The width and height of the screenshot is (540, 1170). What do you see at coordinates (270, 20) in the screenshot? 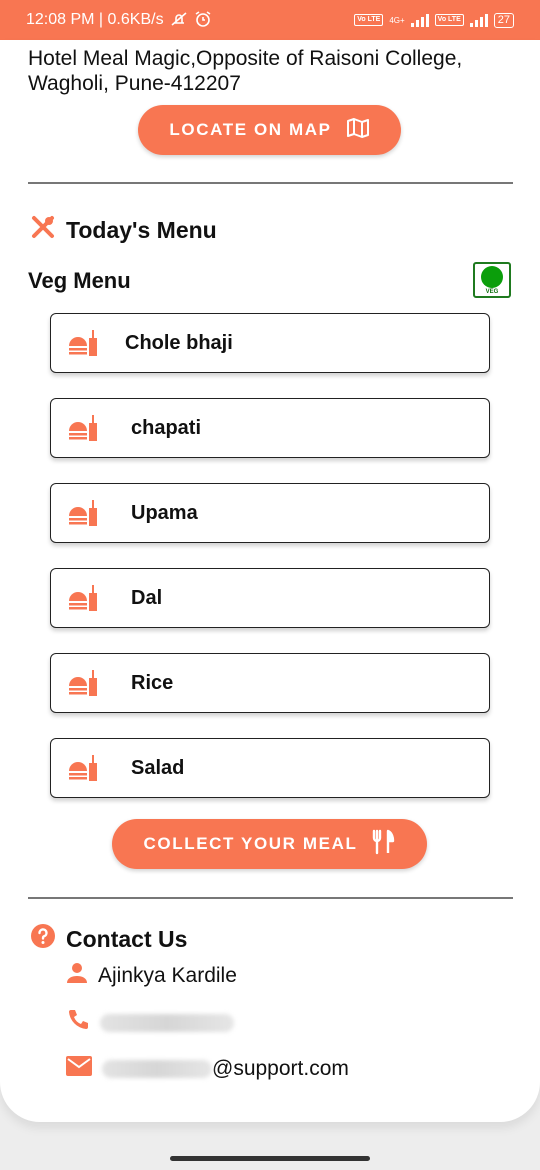
I see `status-bar: 12:08 PM | 0.6KB/s Vo LTE 4G+ Vo LTE 27` at bounding box center [270, 20].